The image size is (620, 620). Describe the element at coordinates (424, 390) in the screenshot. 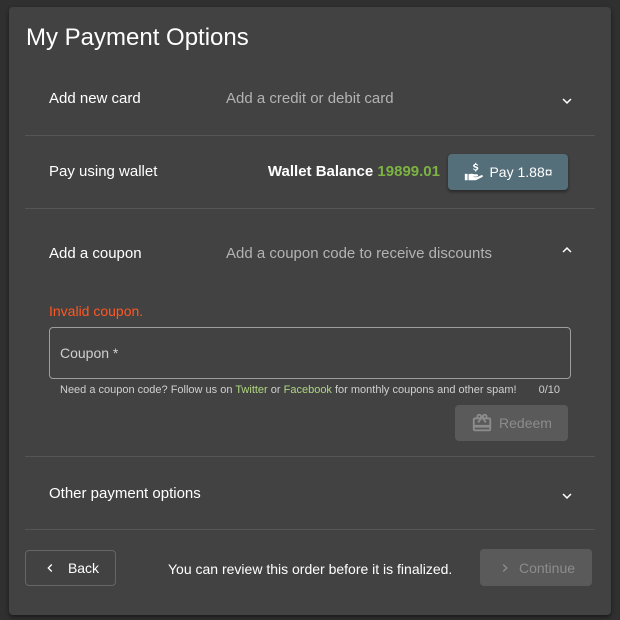

I see `helper-suffix: for monthly coupons and other spam!` at that location.